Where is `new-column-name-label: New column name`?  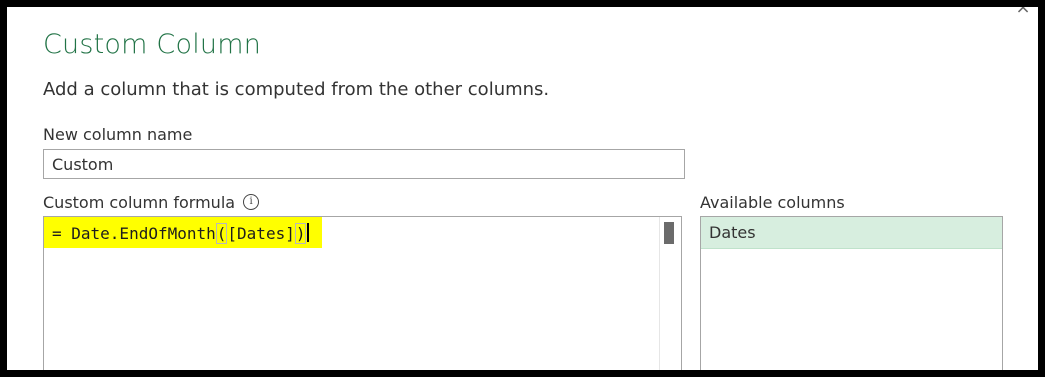 new-column-name-label: New column name is located at coordinates (118, 134).